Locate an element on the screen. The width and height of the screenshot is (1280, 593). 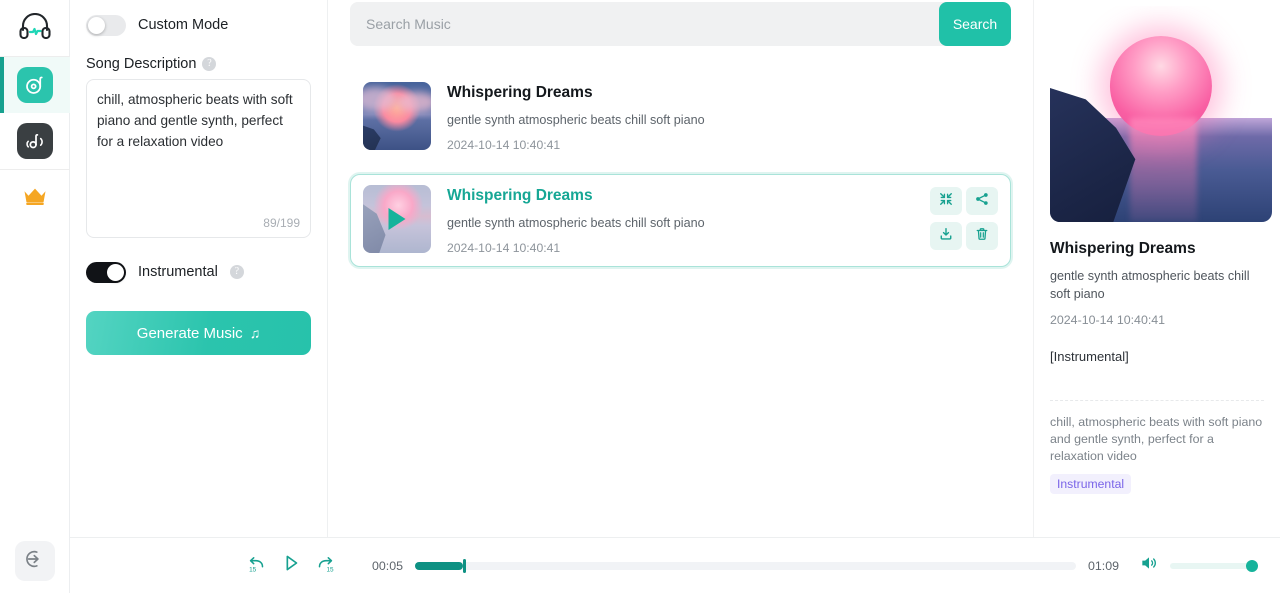
forward-15-button: 15 is located at coordinates (325, 566).